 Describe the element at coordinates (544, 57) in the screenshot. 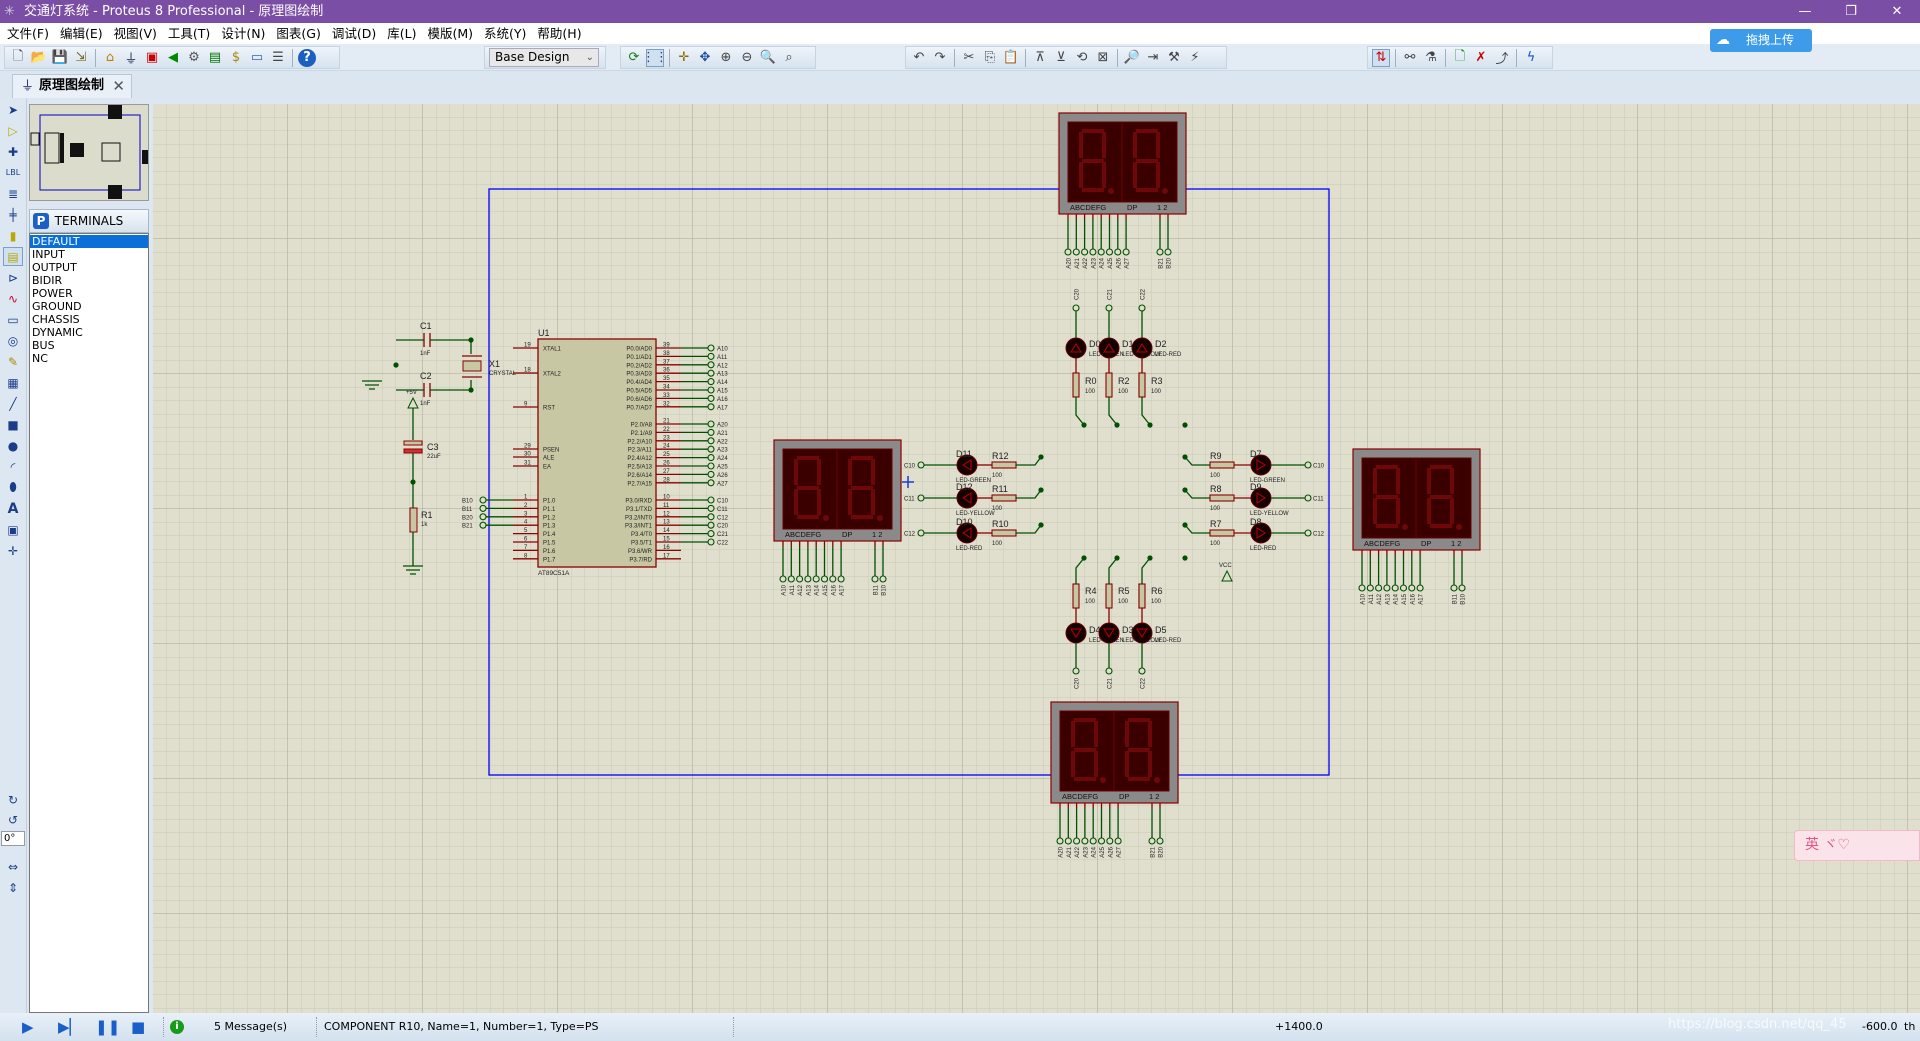

I see `design-variant-select: Base Design ⌄` at that location.